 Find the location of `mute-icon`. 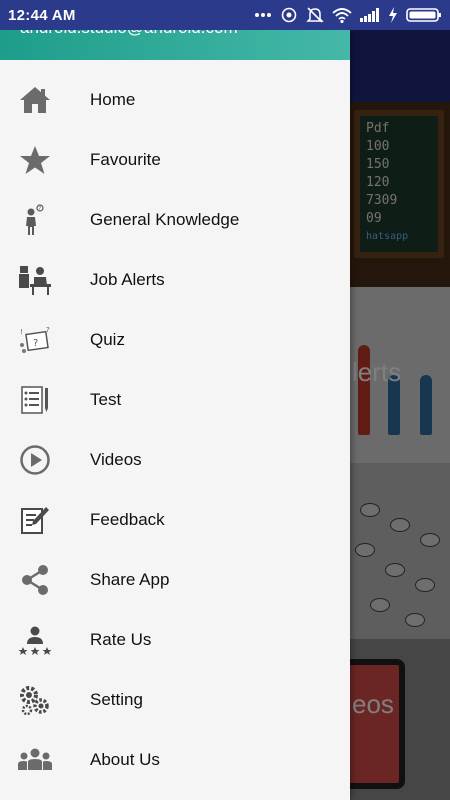

mute-icon is located at coordinates (315, 15).